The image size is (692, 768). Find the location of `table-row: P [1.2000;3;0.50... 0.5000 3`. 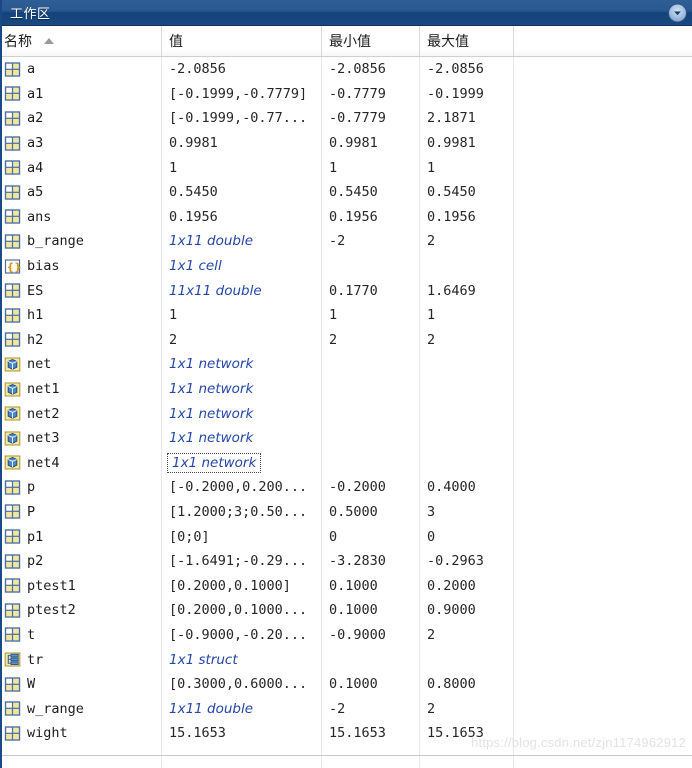

table-row: P [1.2000;3;0.50... 0.5000 3 is located at coordinates (347, 512).